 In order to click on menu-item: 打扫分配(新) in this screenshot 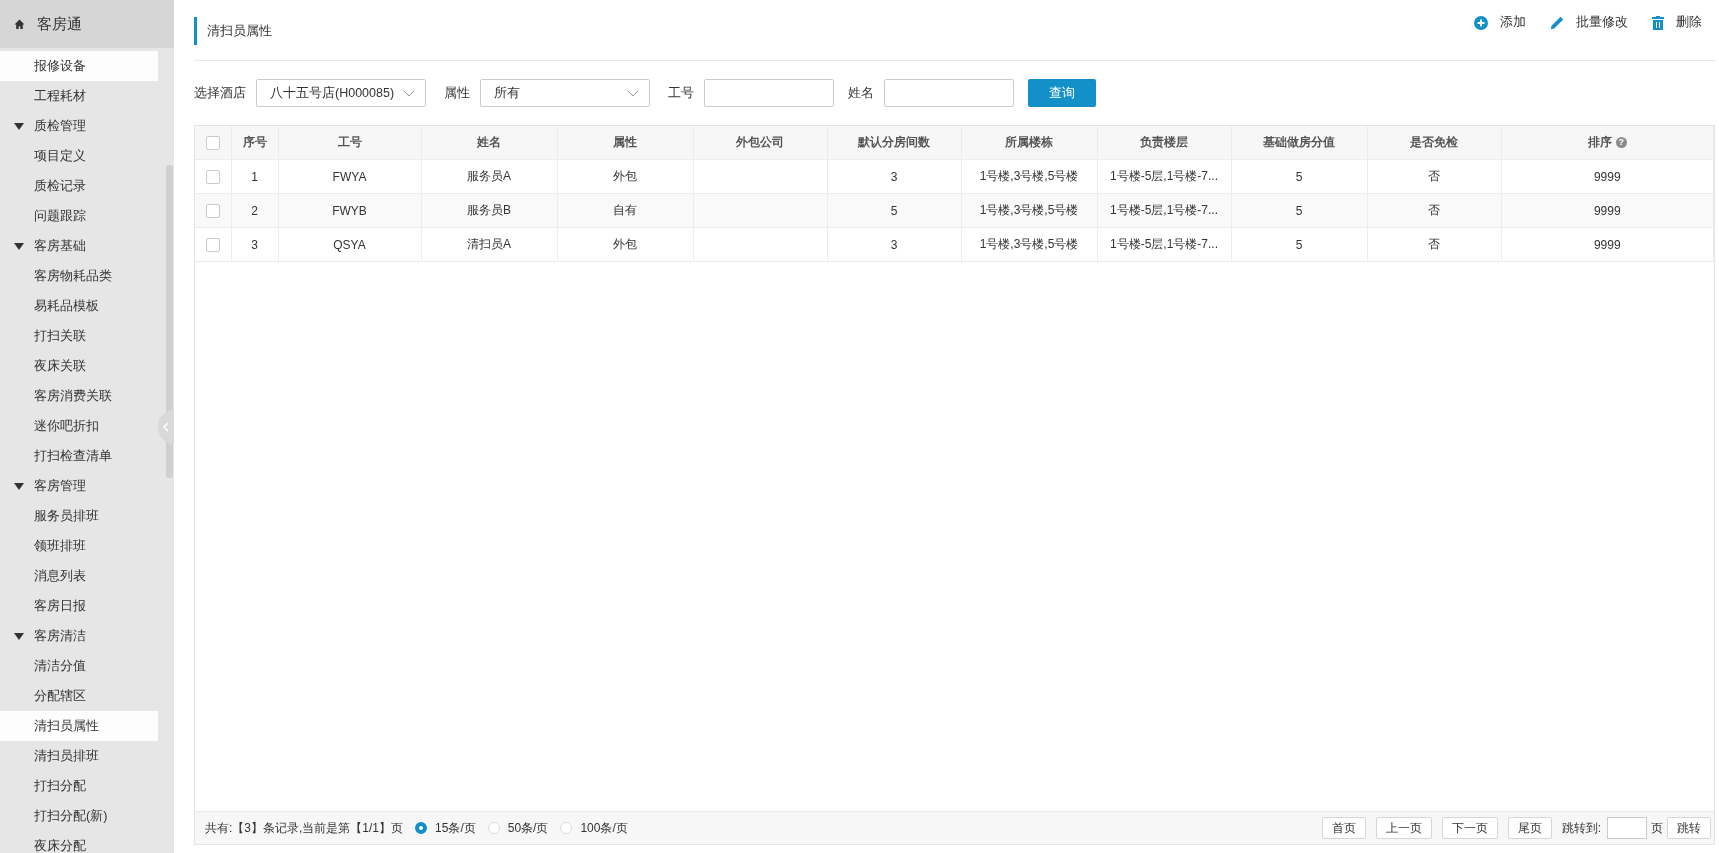, I will do `click(79, 816)`.